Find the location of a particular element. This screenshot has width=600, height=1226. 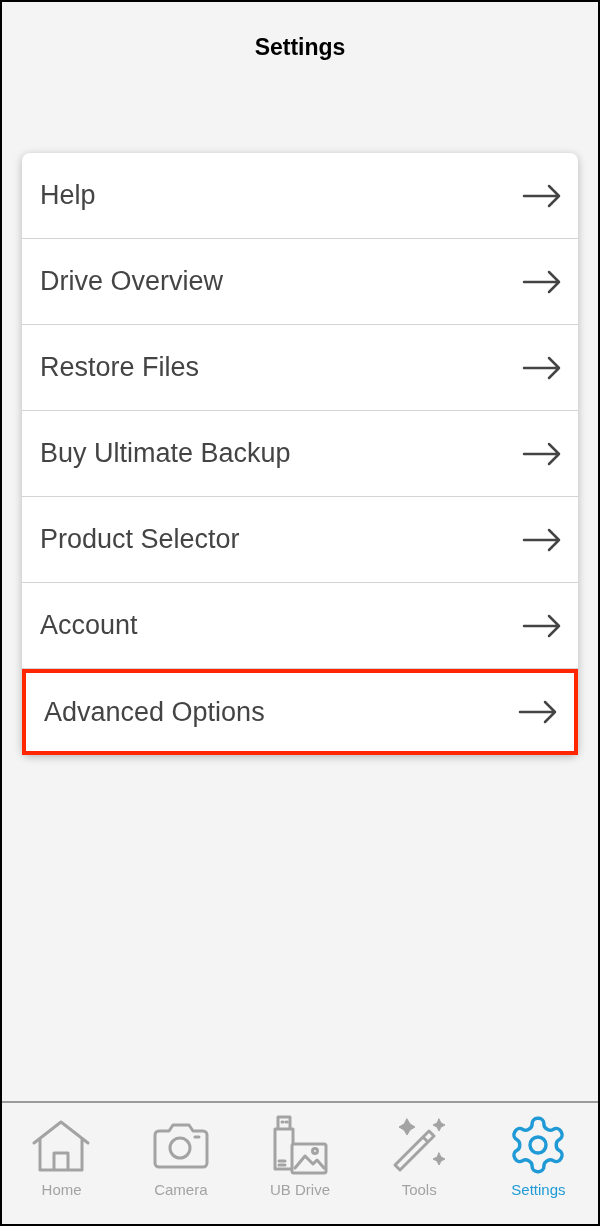

menu-item: Restore Files is located at coordinates (300, 368).